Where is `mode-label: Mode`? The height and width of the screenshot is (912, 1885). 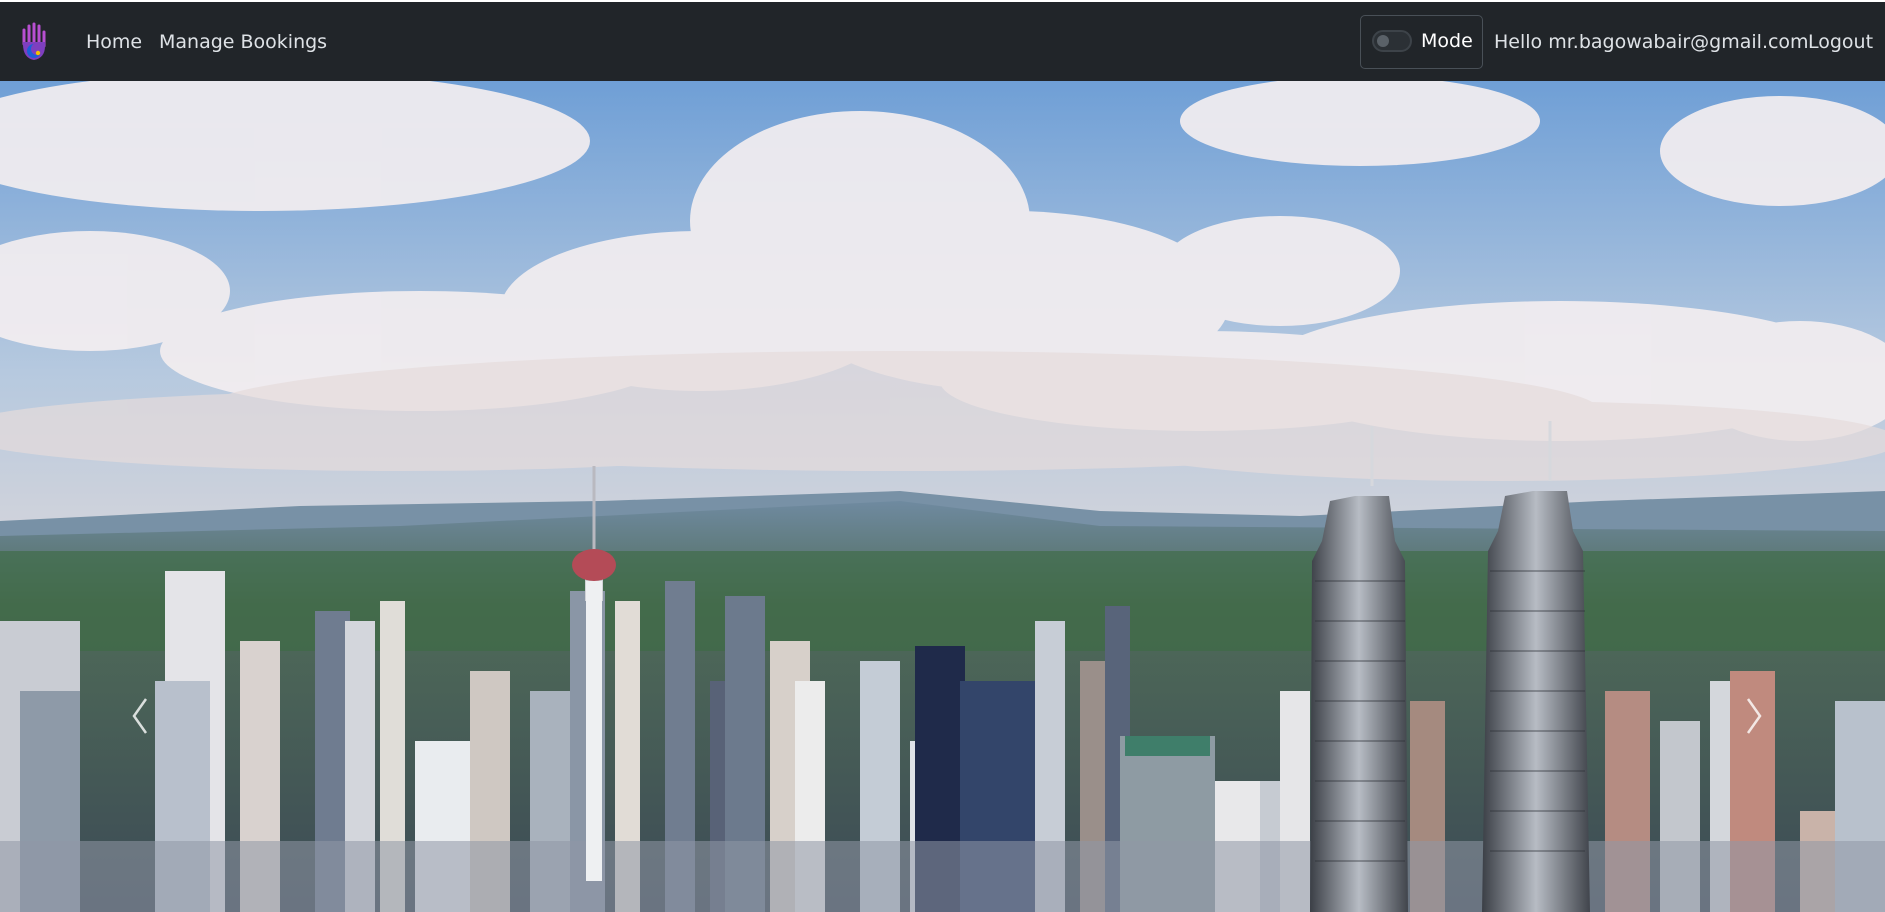 mode-label: Mode is located at coordinates (1447, 41).